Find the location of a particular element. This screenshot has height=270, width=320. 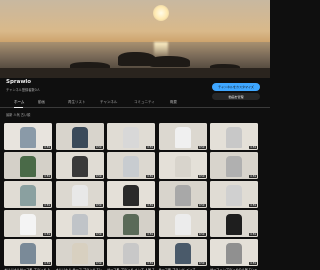

tab-community: コミュニティ is located at coordinates (144, 102).